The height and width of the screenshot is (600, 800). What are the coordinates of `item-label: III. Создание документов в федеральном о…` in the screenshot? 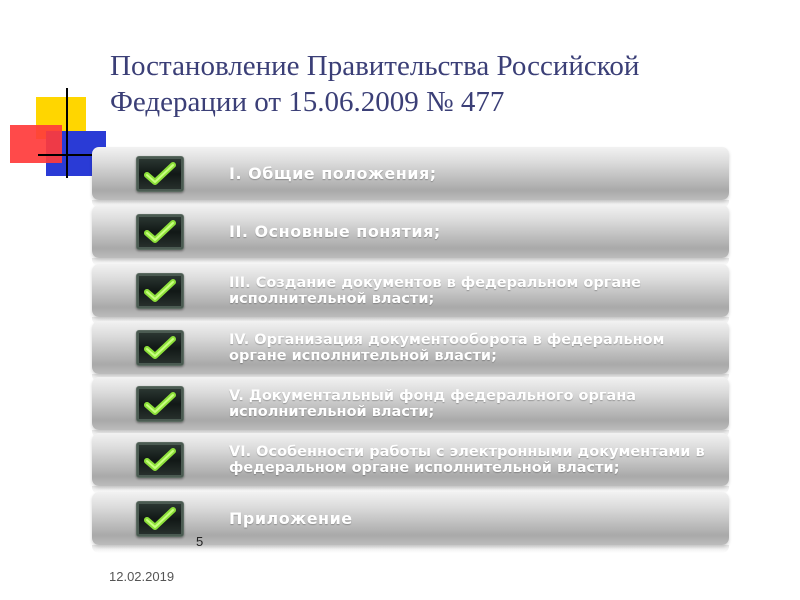 It's located at (435, 290).